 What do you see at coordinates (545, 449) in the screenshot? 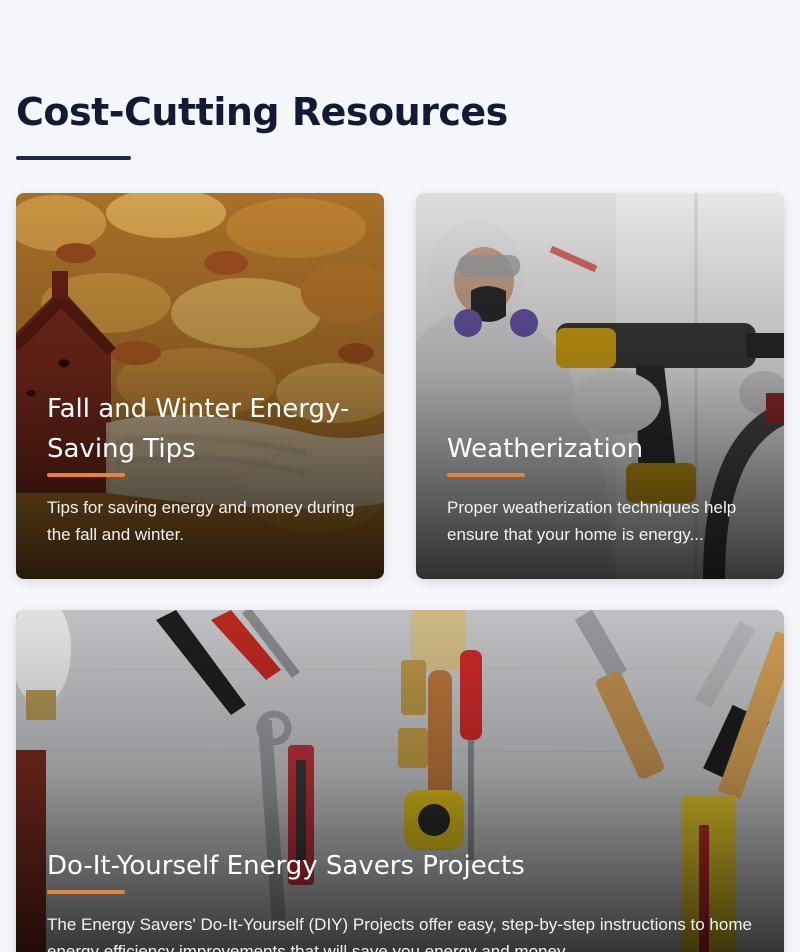
I see `card-title: Weatherization` at bounding box center [545, 449].